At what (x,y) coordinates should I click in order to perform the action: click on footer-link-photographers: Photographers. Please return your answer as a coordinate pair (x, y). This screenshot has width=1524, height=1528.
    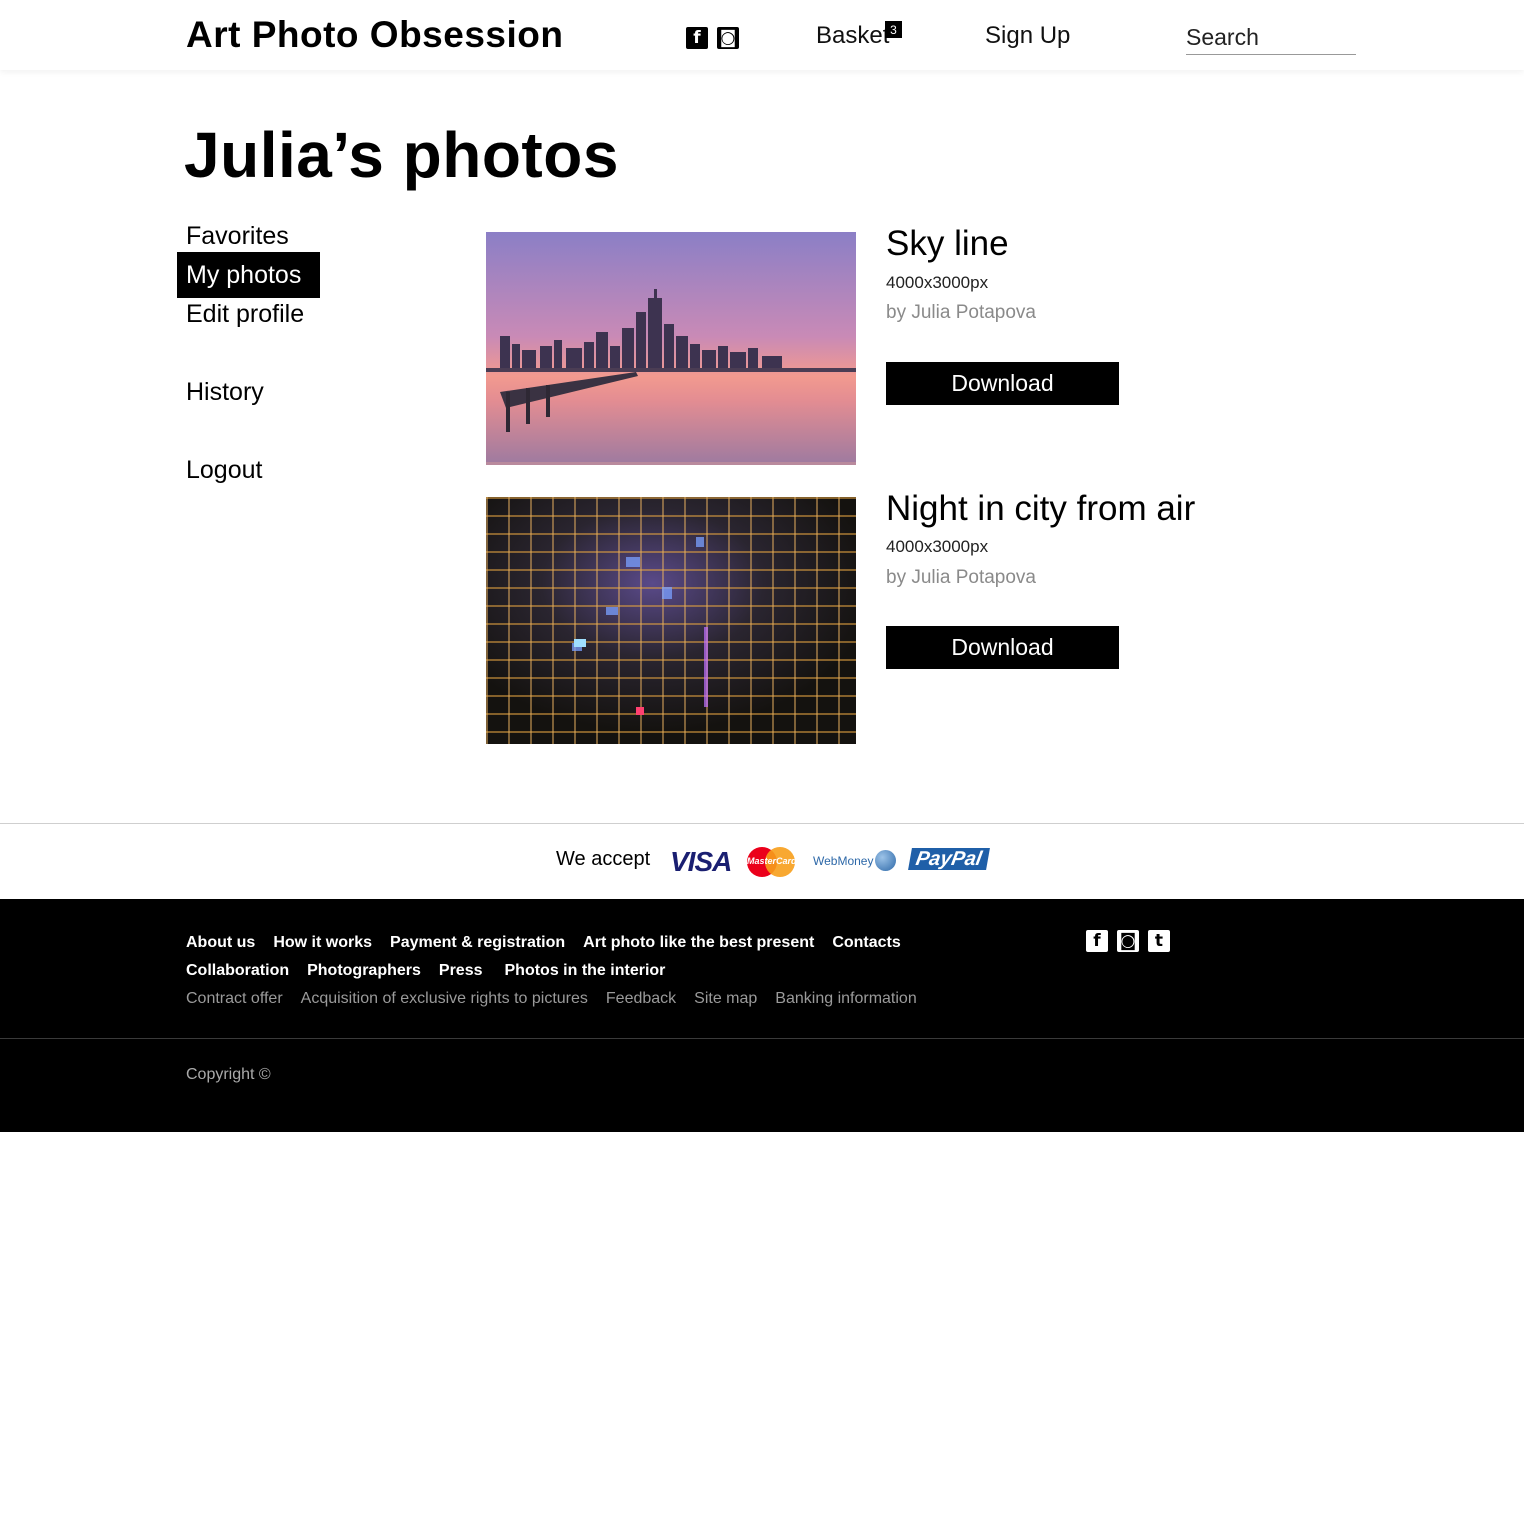
    Looking at the image, I should click on (364, 971).